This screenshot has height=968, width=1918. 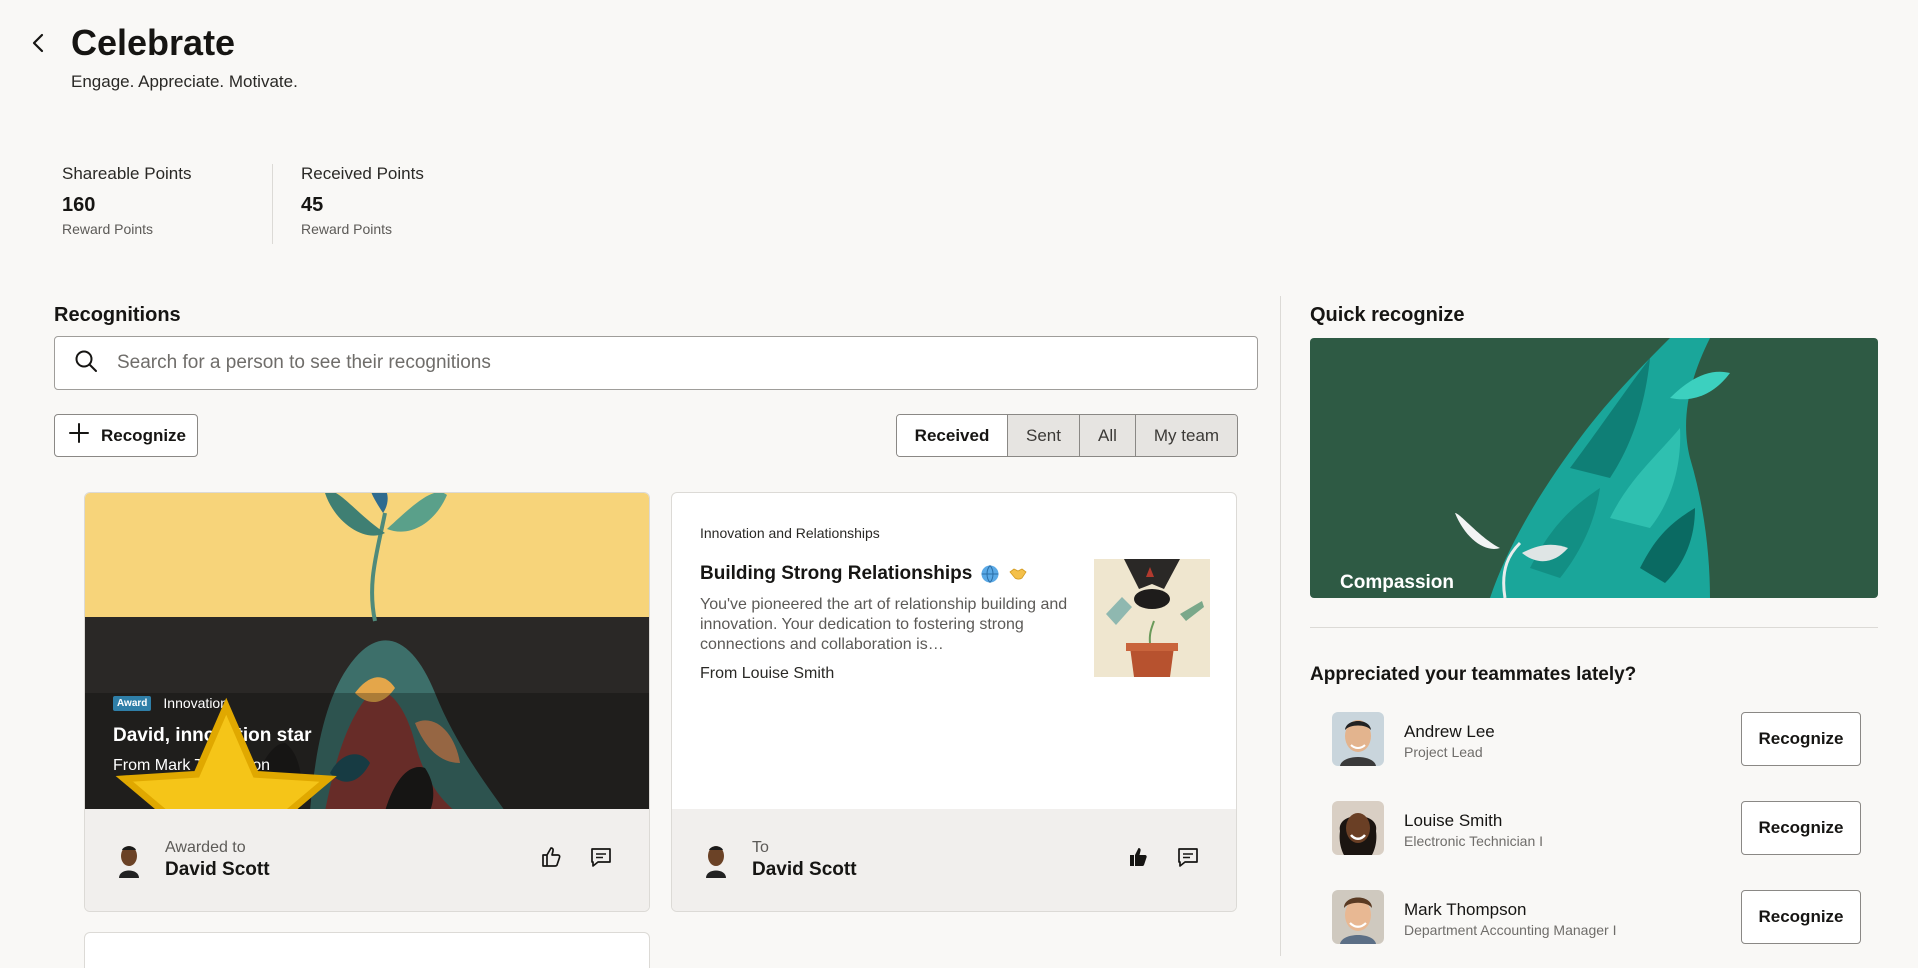 I want to click on card-footer-text: To David Scott, so click(x=804, y=860).